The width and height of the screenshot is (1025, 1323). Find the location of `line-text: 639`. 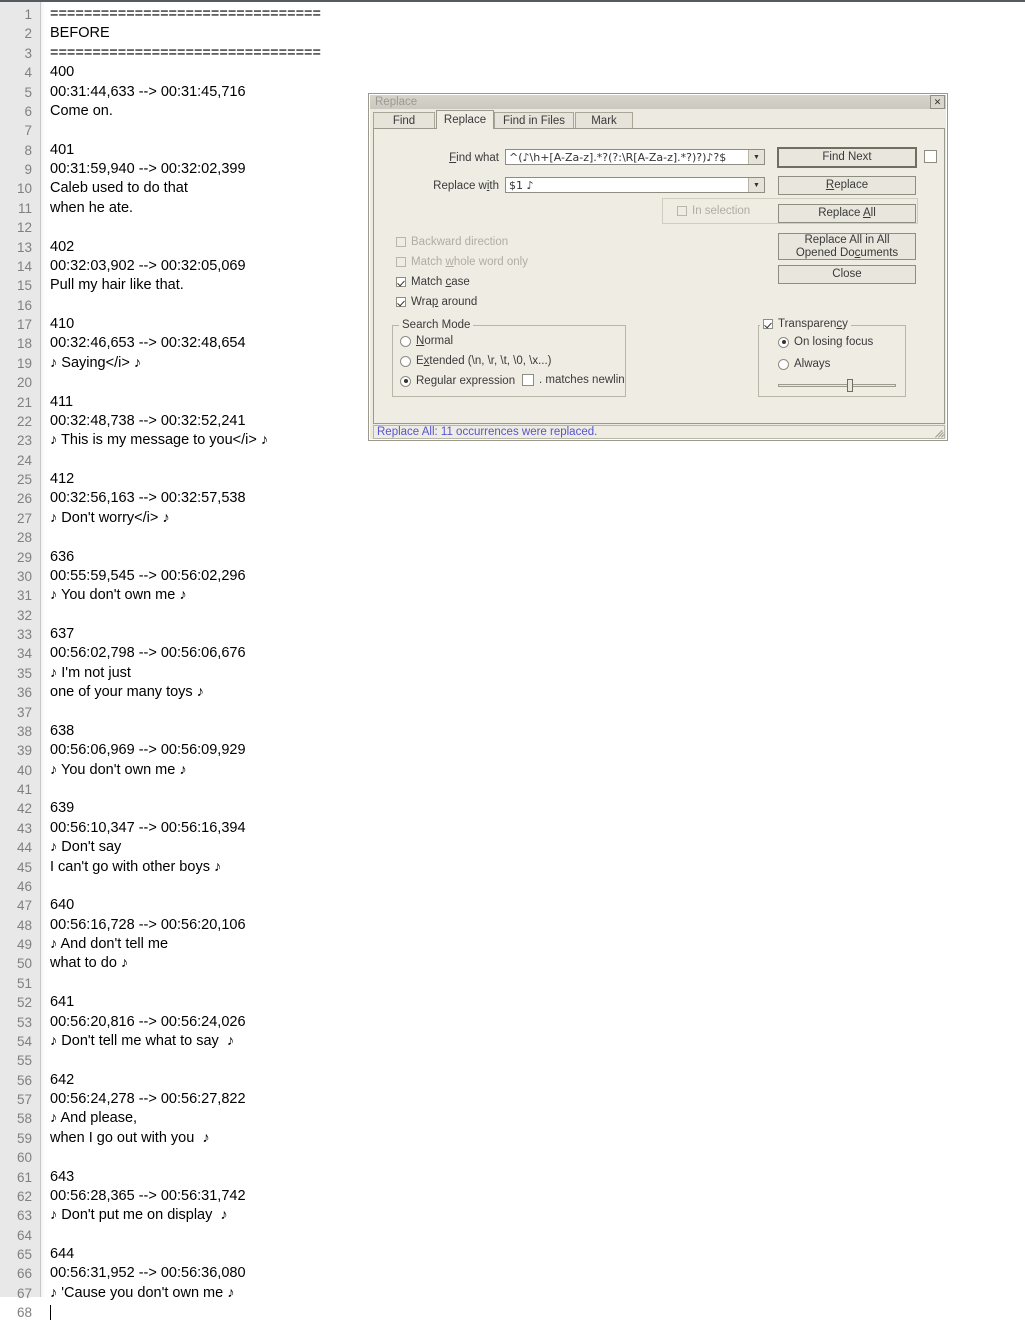

line-text: 639 is located at coordinates (62, 808).